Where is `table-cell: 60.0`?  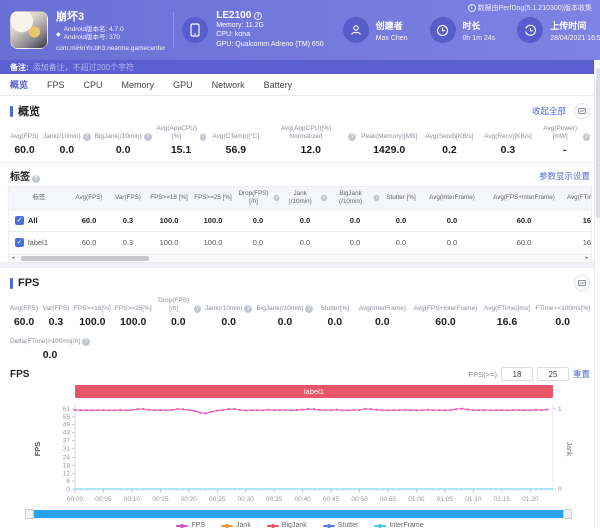 table-cell: 60.0 is located at coordinates (89, 220).